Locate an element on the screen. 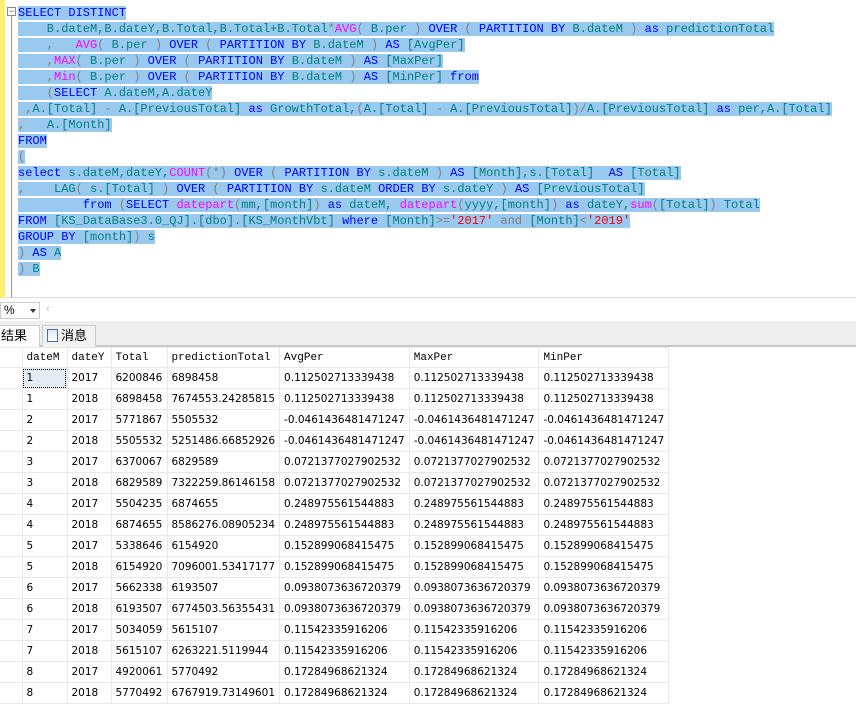  cell-MaxPer: 0.11542335916206 is located at coordinates (474, 630).